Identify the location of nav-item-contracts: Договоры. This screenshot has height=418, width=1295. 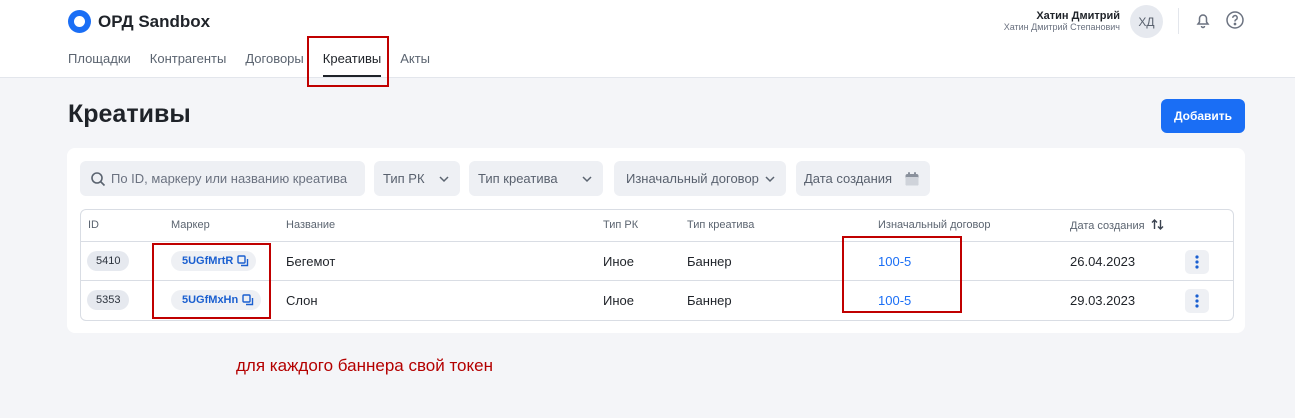
(274, 64).